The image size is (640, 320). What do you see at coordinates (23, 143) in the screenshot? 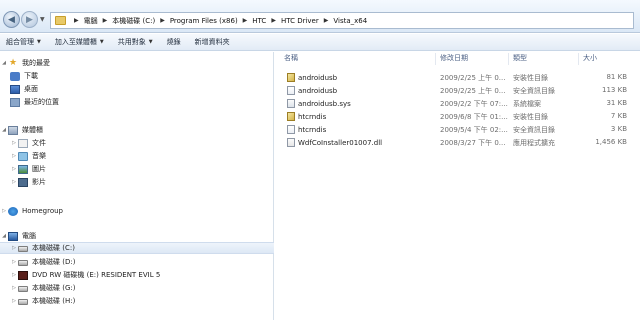
I see `documents-icon` at bounding box center [23, 143].